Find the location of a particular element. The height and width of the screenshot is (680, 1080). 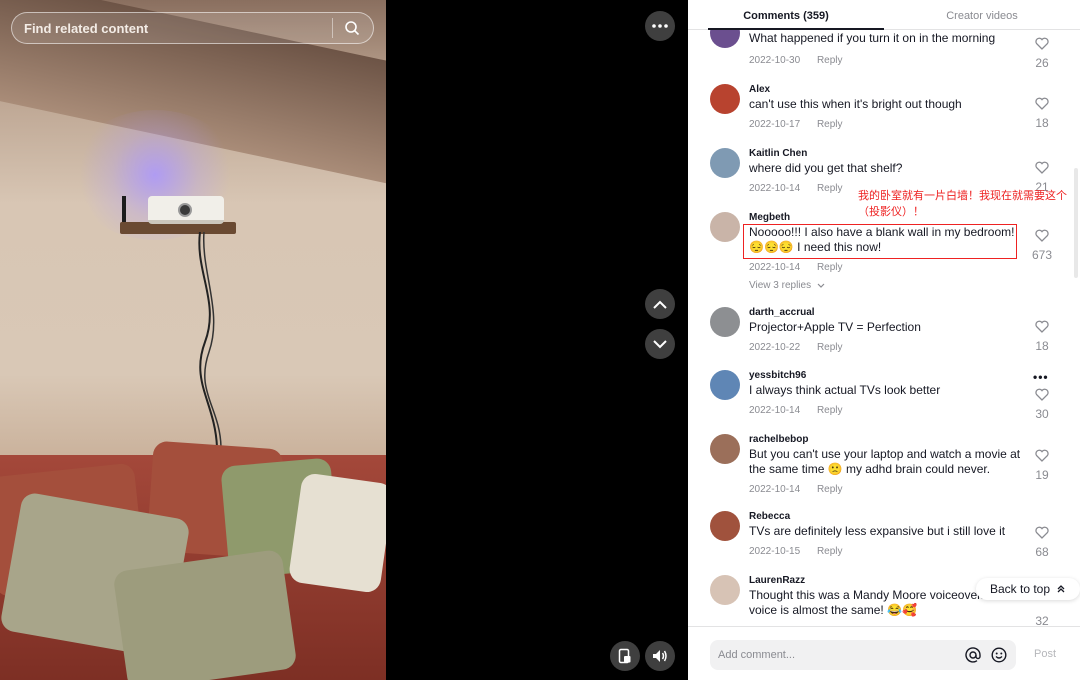

like-count: 26 is located at coordinates (1042, 63).